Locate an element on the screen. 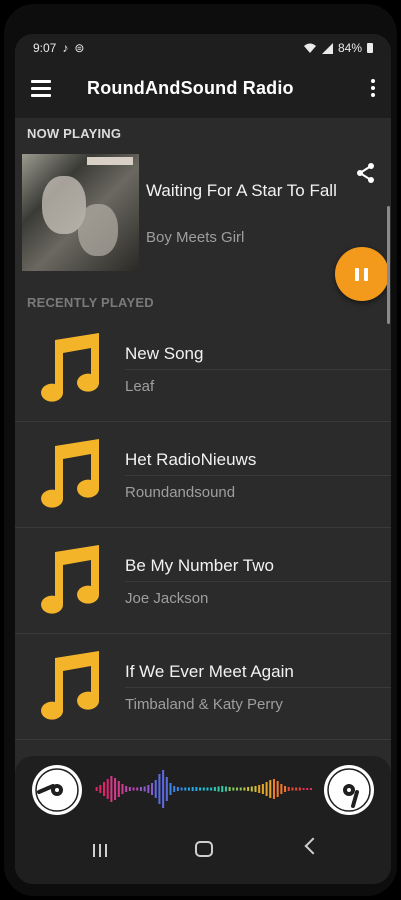  audio-visualizer is located at coordinates (203, 789).